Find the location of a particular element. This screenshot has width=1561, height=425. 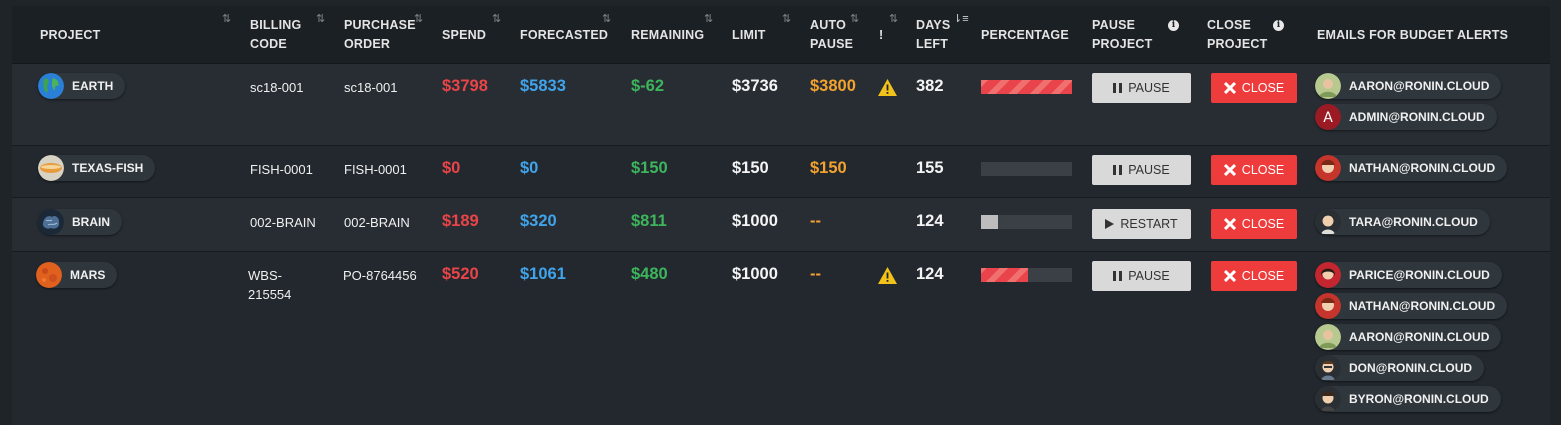

forecasted-value: $5833 is located at coordinates (543, 86).